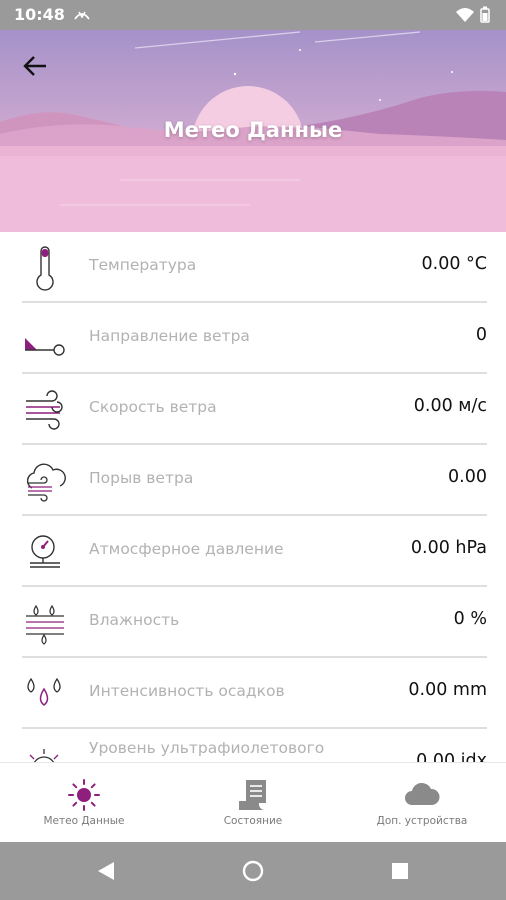 This screenshot has width=506, height=900. Describe the element at coordinates (422, 793) in the screenshot. I see `cloud-icon` at that location.